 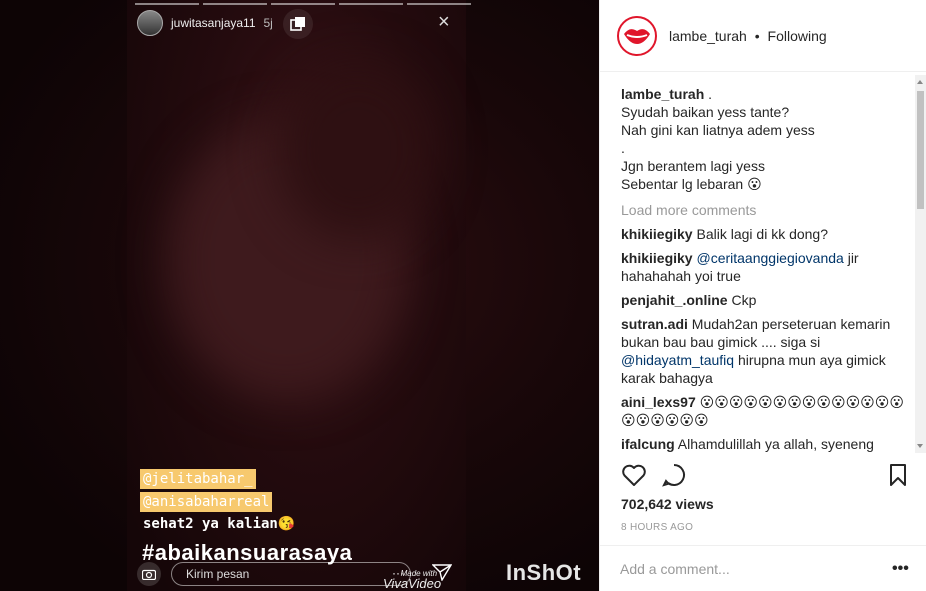 What do you see at coordinates (766, 476) in the screenshot?
I see `post-actions` at bounding box center [766, 476].